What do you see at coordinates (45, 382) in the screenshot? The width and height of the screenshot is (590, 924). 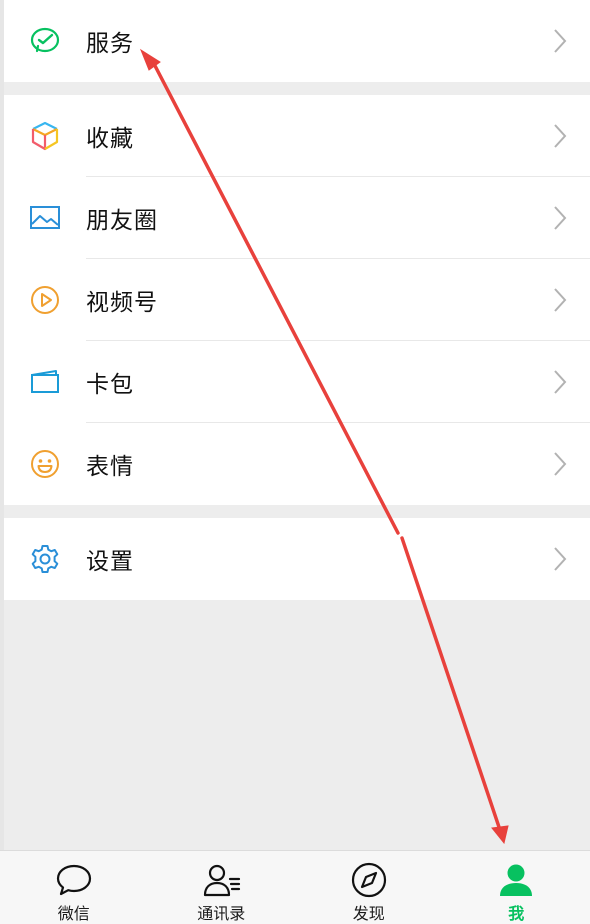 I see `card-wallet-icon` at bounding box center [45, 382].